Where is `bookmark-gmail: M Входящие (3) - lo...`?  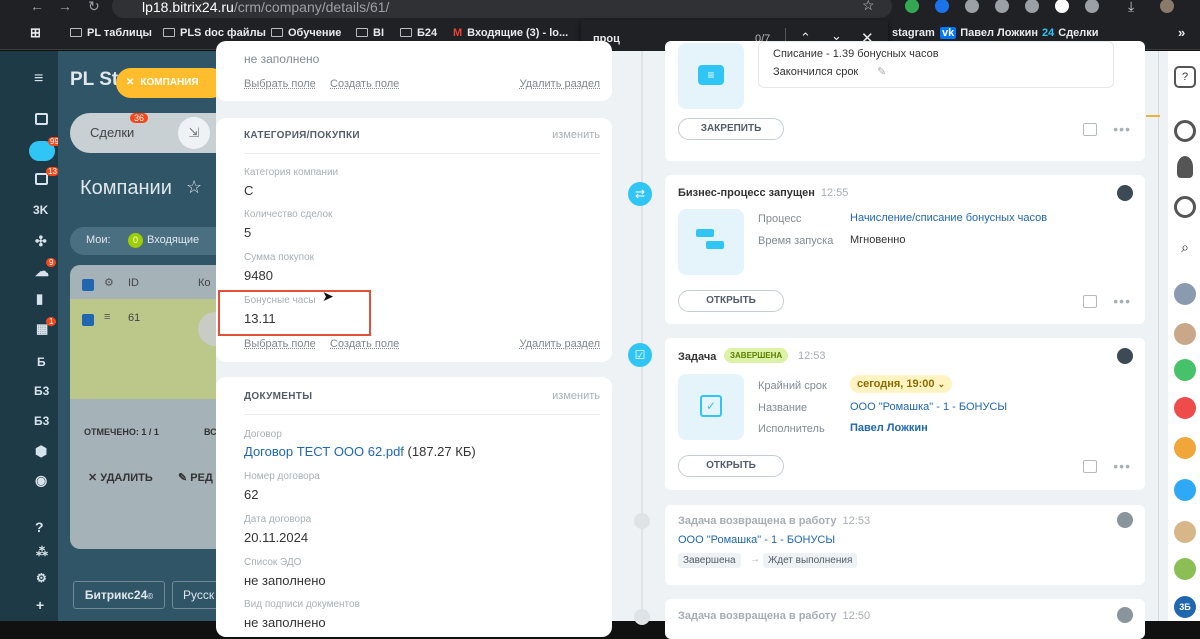
bookmark-gmail: M Входящие (3) - lo... is located at coordinates (510, 33).